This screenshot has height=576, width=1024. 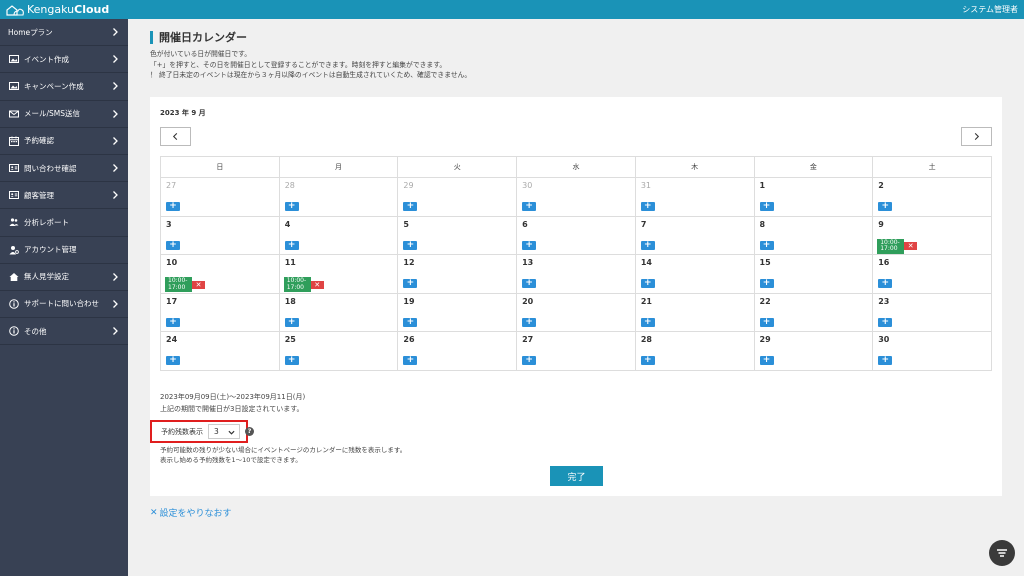 What do you see at coordinates (990, 9) in the screenshot?
I see `user-menu: システム管理者` at bounding box center [990, 9].